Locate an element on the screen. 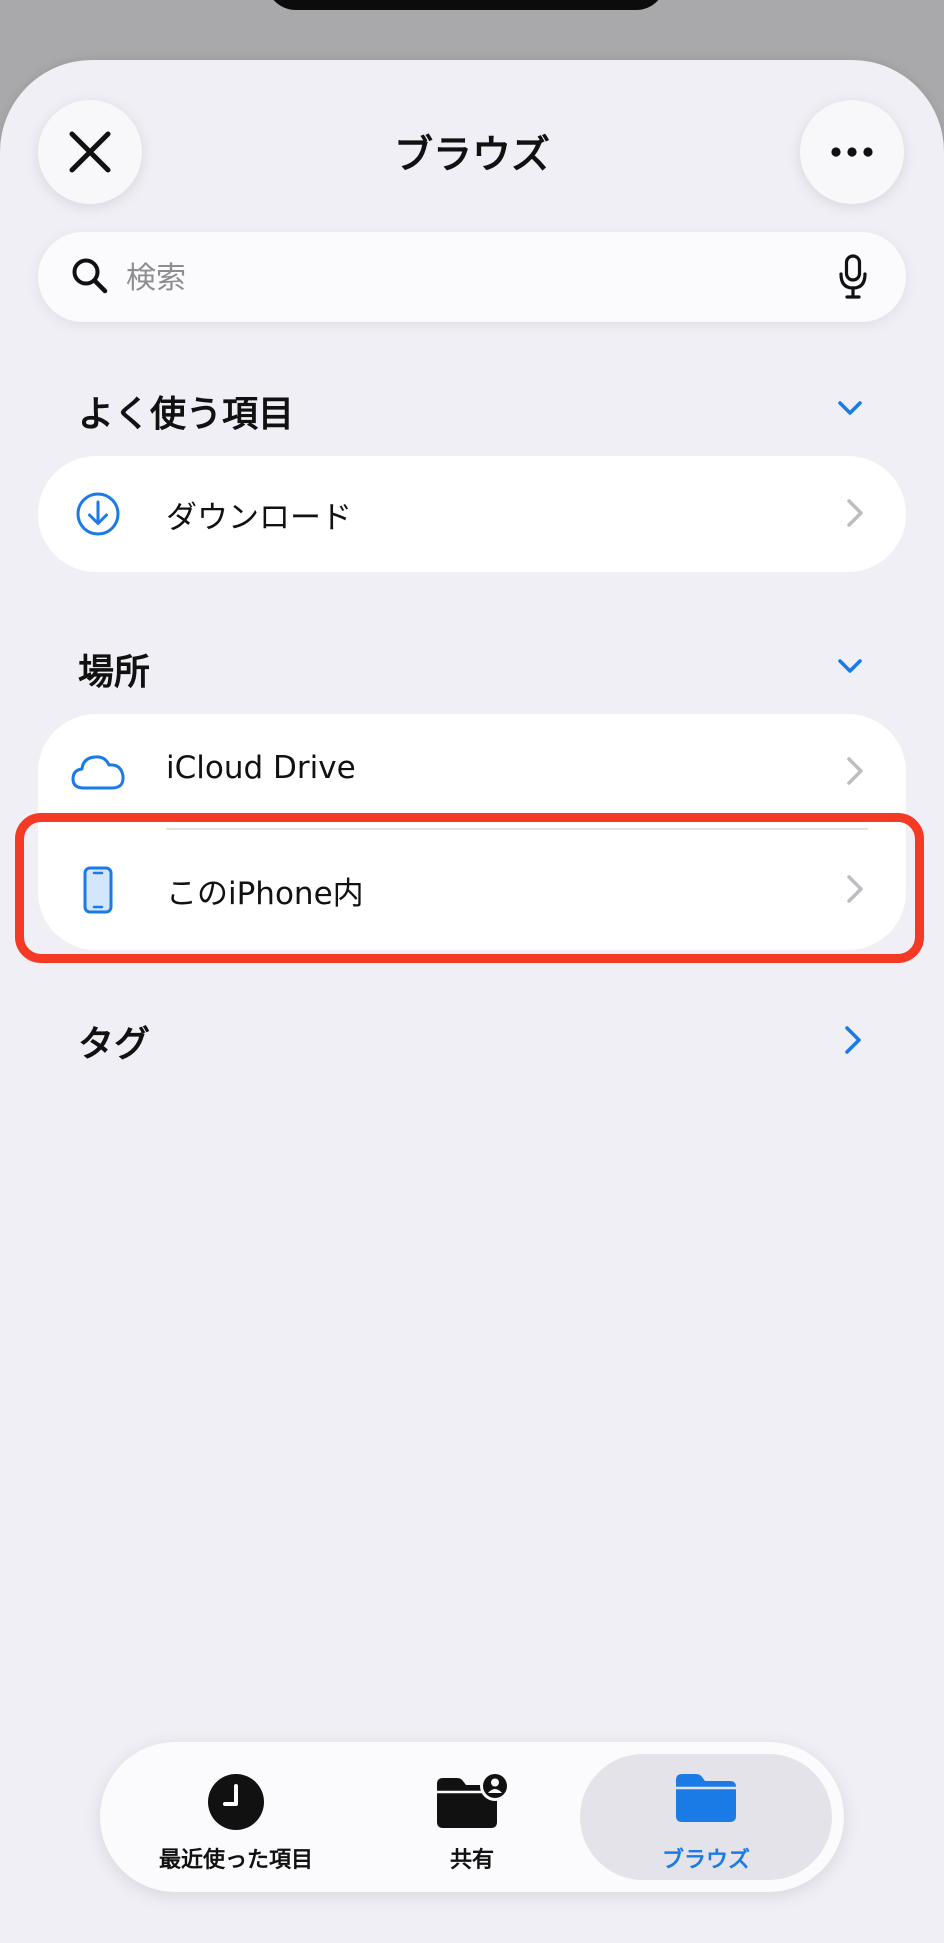 Image resolution: width=944 pixels, height=1943 pixels. tab-bar: 最近使った項目 共有 ブラウズ is located at coordinates (472, 1817).